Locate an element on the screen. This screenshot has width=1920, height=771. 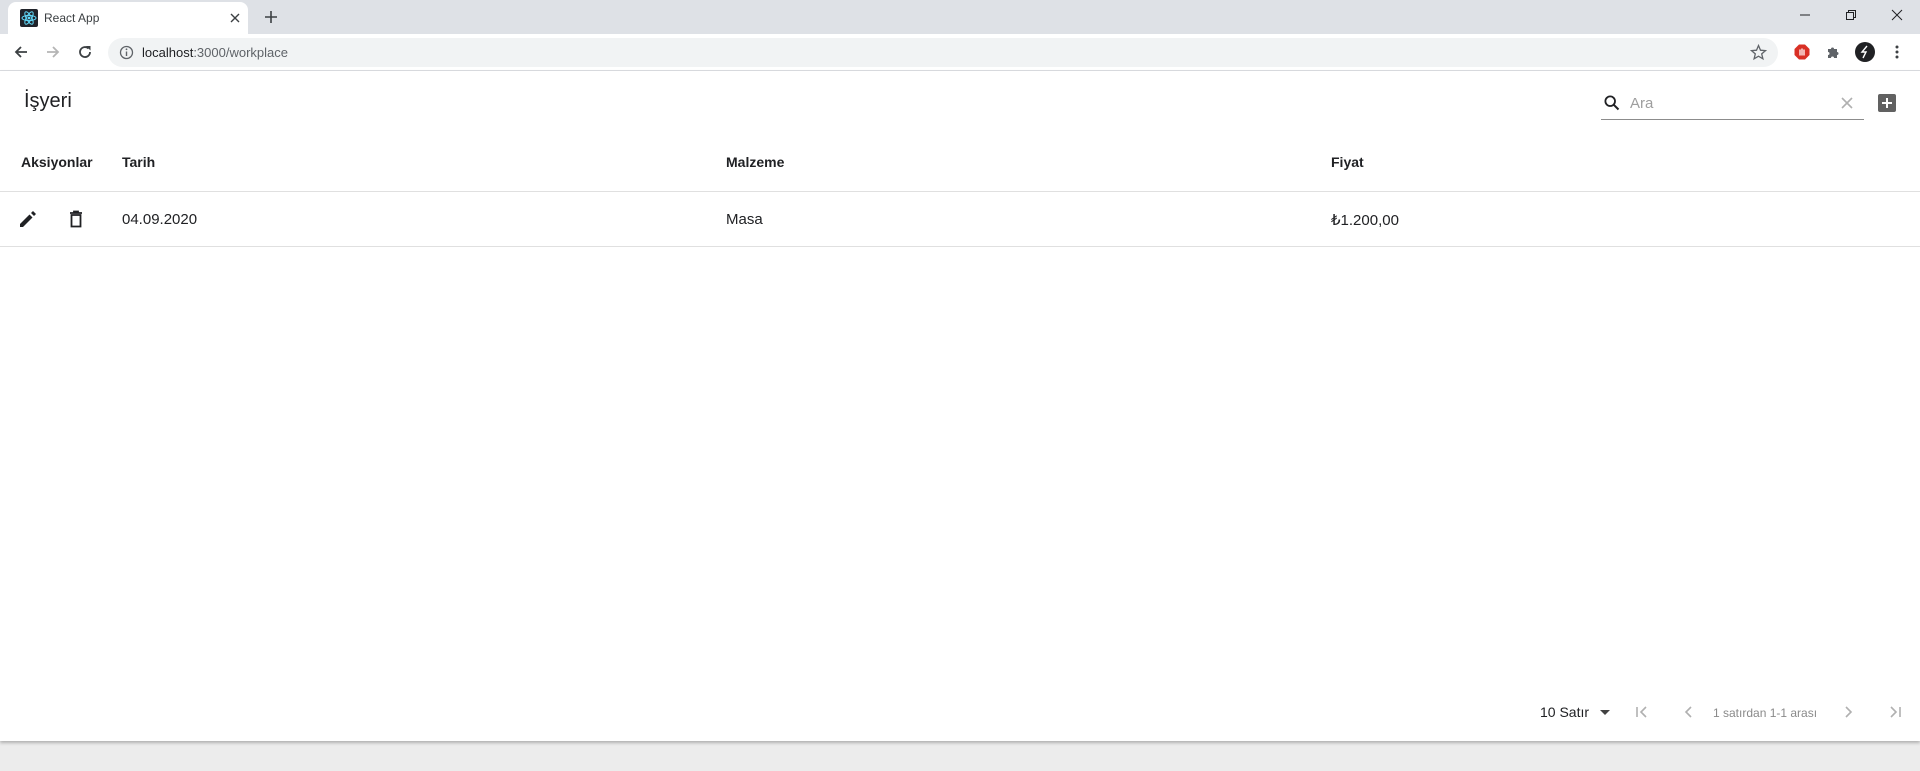
extensions-puzzle-icon is located at coordinates (1833, 52).